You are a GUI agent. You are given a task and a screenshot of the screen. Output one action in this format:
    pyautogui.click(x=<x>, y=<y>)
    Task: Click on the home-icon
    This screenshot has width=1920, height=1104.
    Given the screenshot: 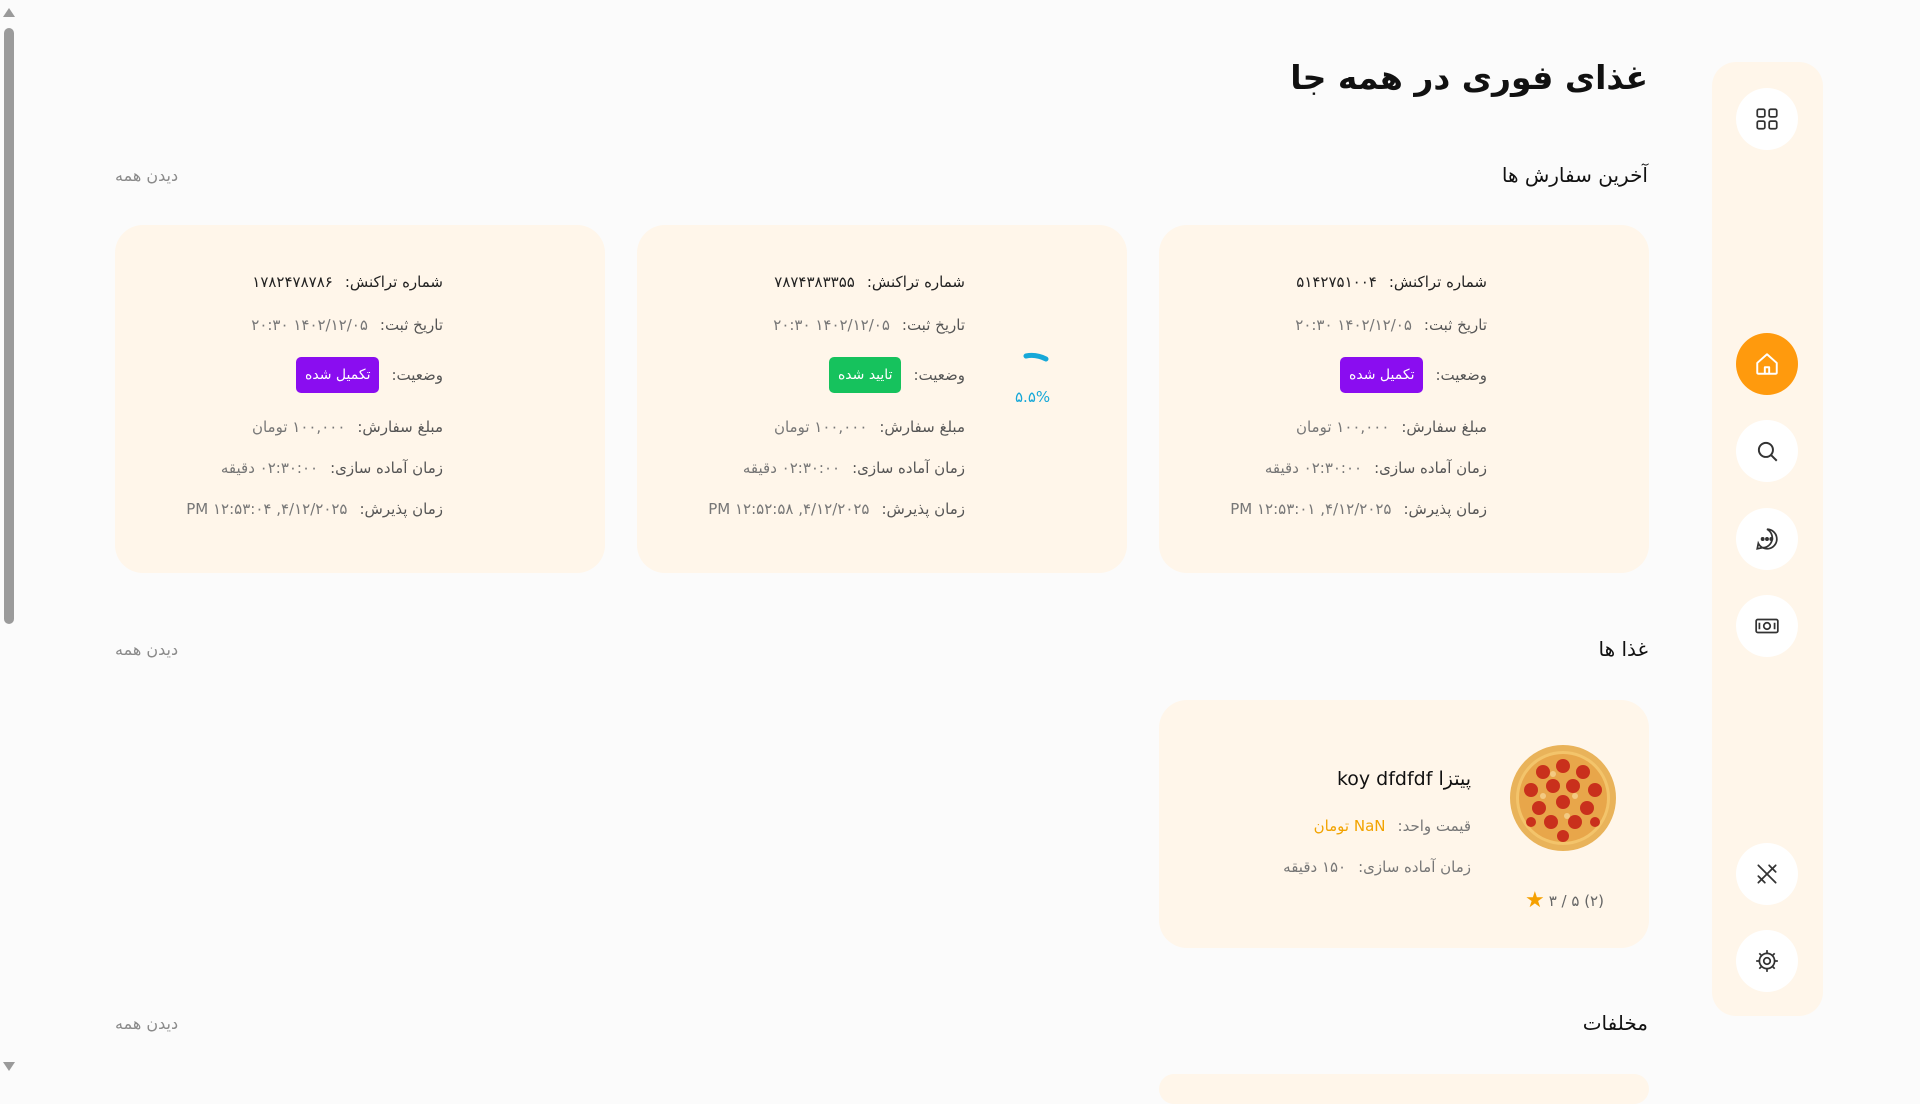 What is the action you would take?
    pyautogui.click(x=1767, y=364)
    